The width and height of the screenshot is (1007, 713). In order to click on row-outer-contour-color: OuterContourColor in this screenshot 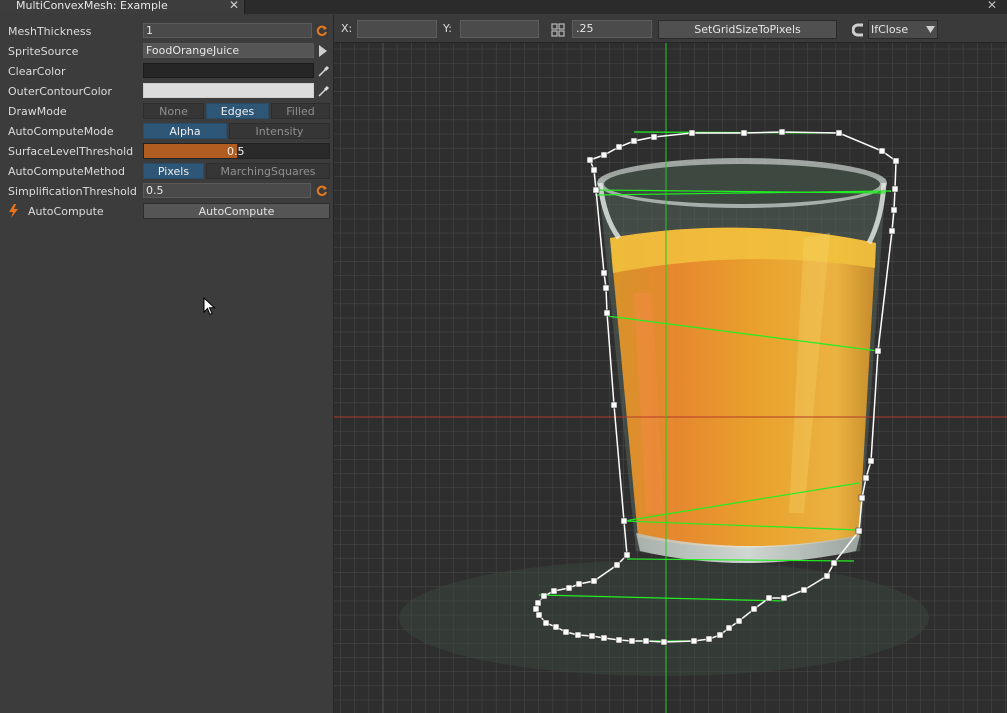, I will do `click(166, 91)`.